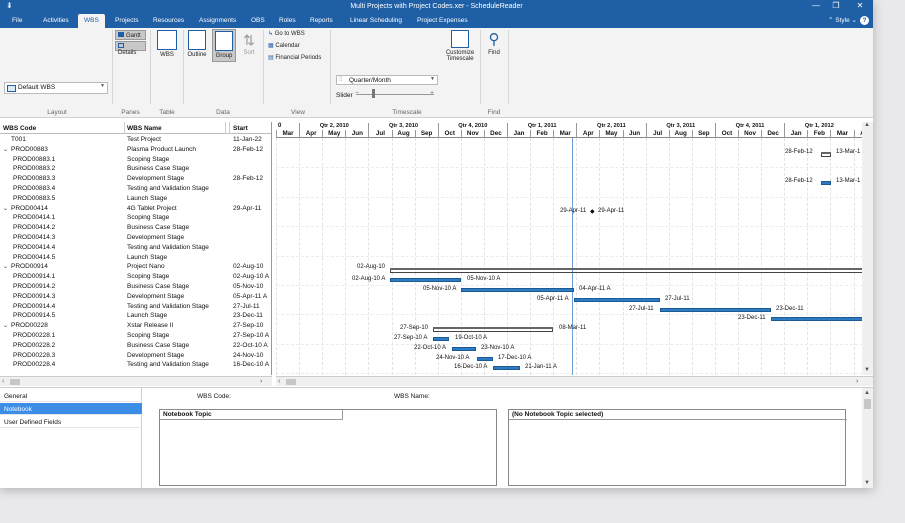 The height and width of the screenshot is (523, 905). What do you see at coordinates (135, 228) in the screenshot?
I see `table-row: PROD00414.2 Business Case Stage` at bounding box center [135, 228].